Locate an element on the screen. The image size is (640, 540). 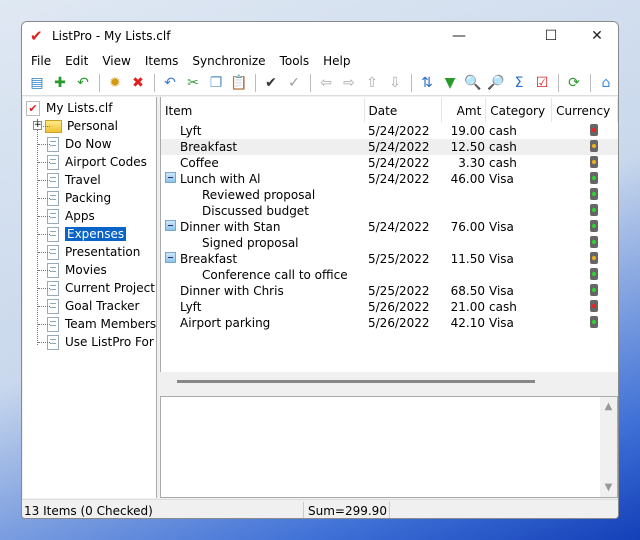
home-button: ⌂ is located at coordinates (606, 83).